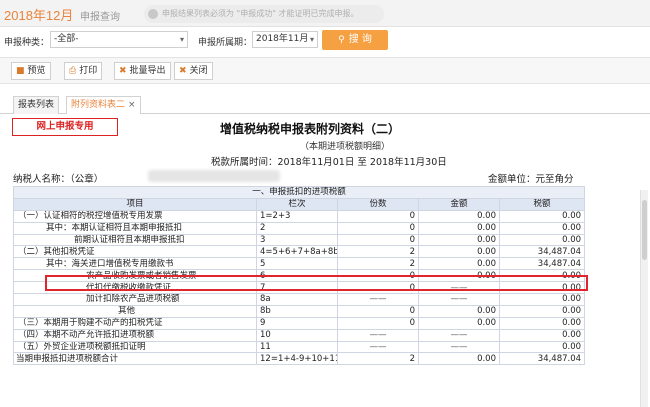  Describe the element at coordinates (325, 104) in the screenshot. I see `tab-bar: 报表列表 附列资料表二 ×` at that location.